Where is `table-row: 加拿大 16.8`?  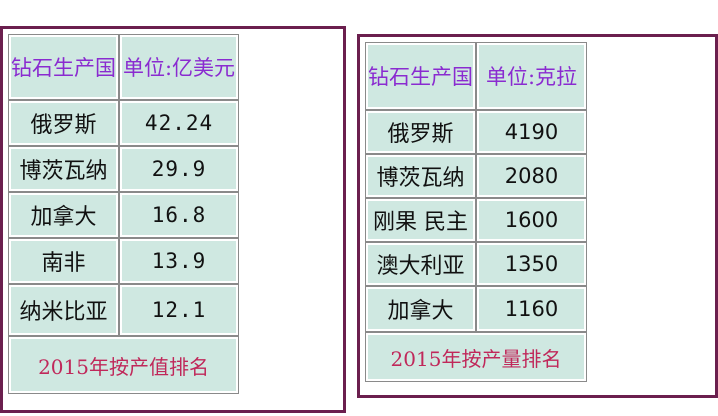
table-row: 加拿大 16.8 is located at coordinates (124, 215).